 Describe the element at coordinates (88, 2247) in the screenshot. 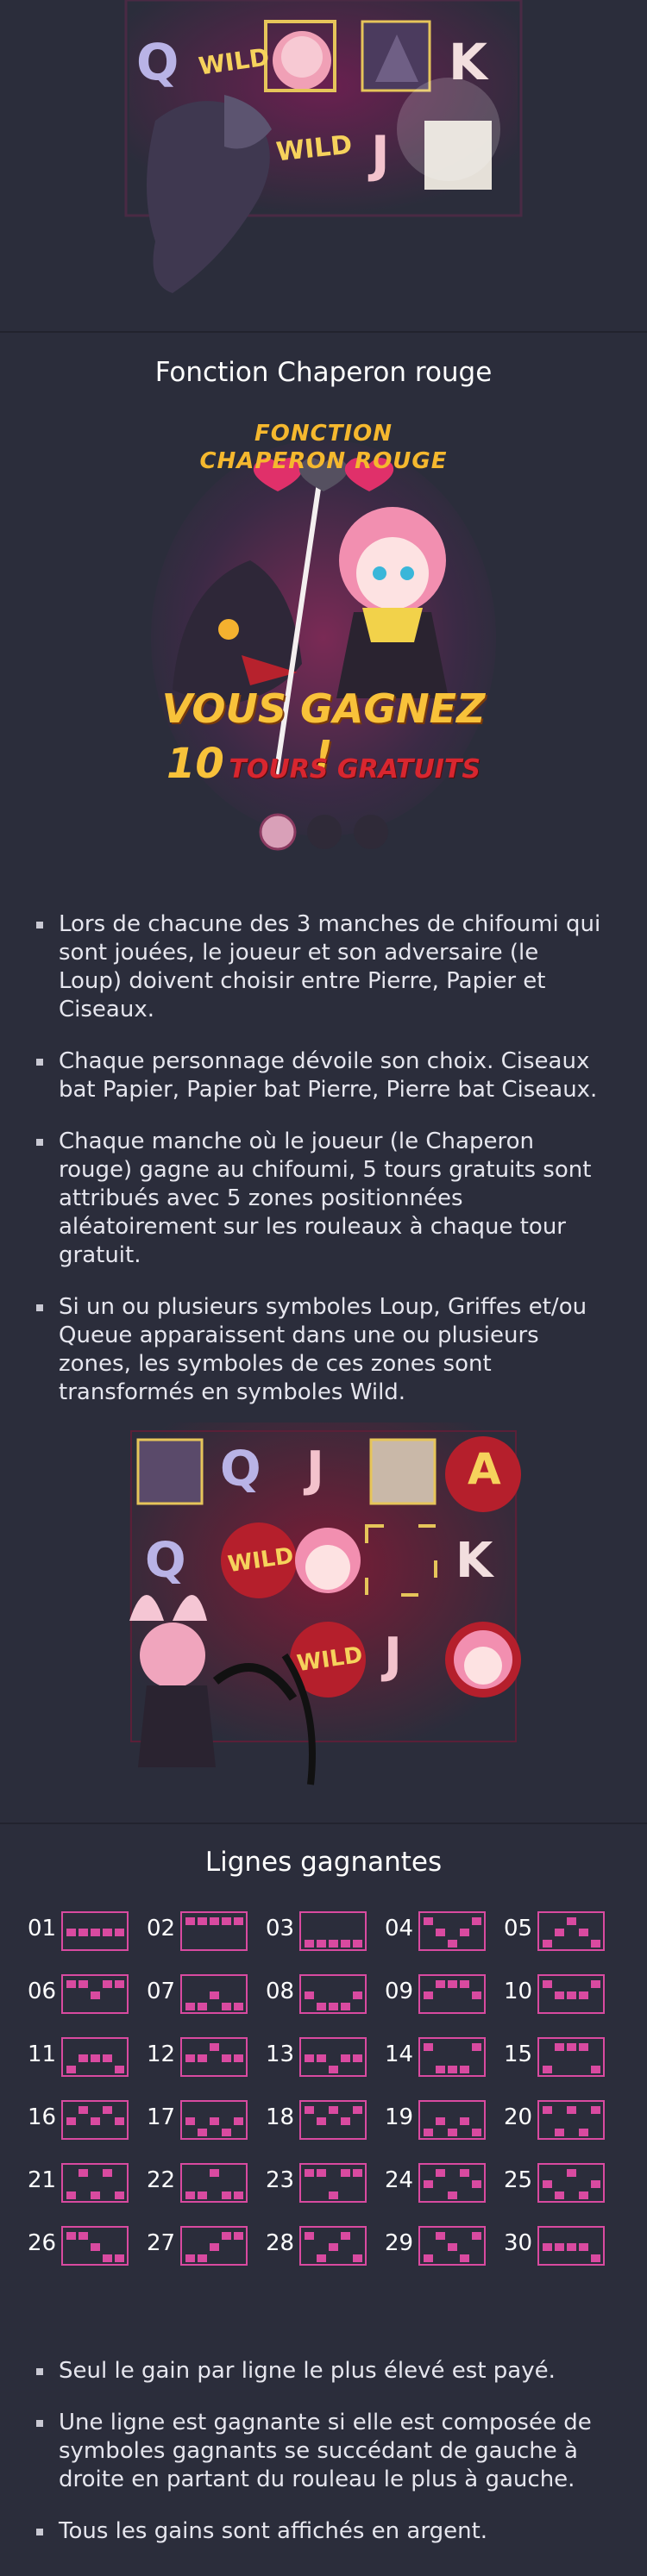

I see `payline-26: 26` at that location.